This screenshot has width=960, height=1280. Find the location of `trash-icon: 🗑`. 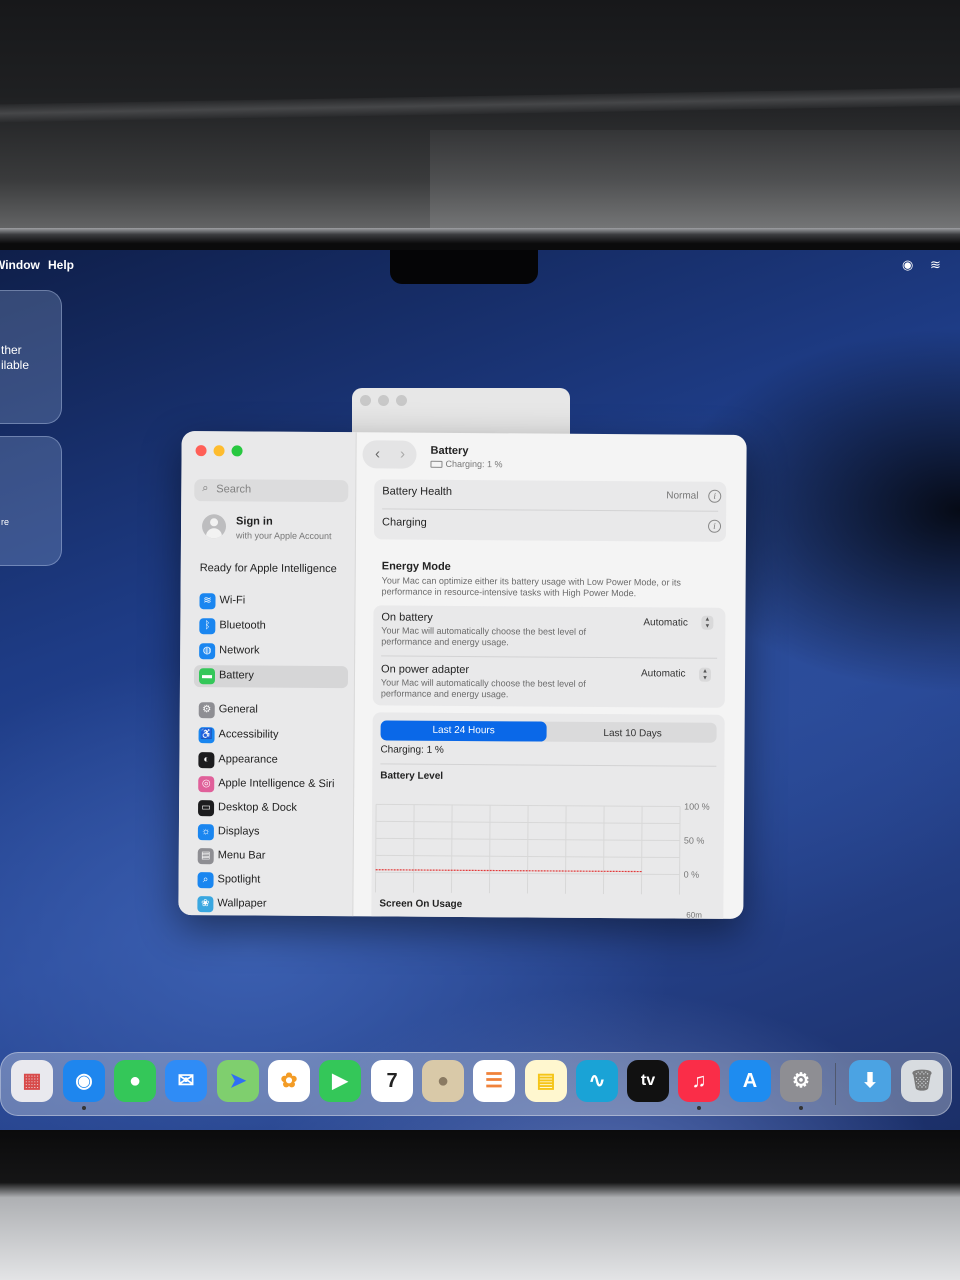

trash-icon: 🗑 is located at coordinates (922, 1081).